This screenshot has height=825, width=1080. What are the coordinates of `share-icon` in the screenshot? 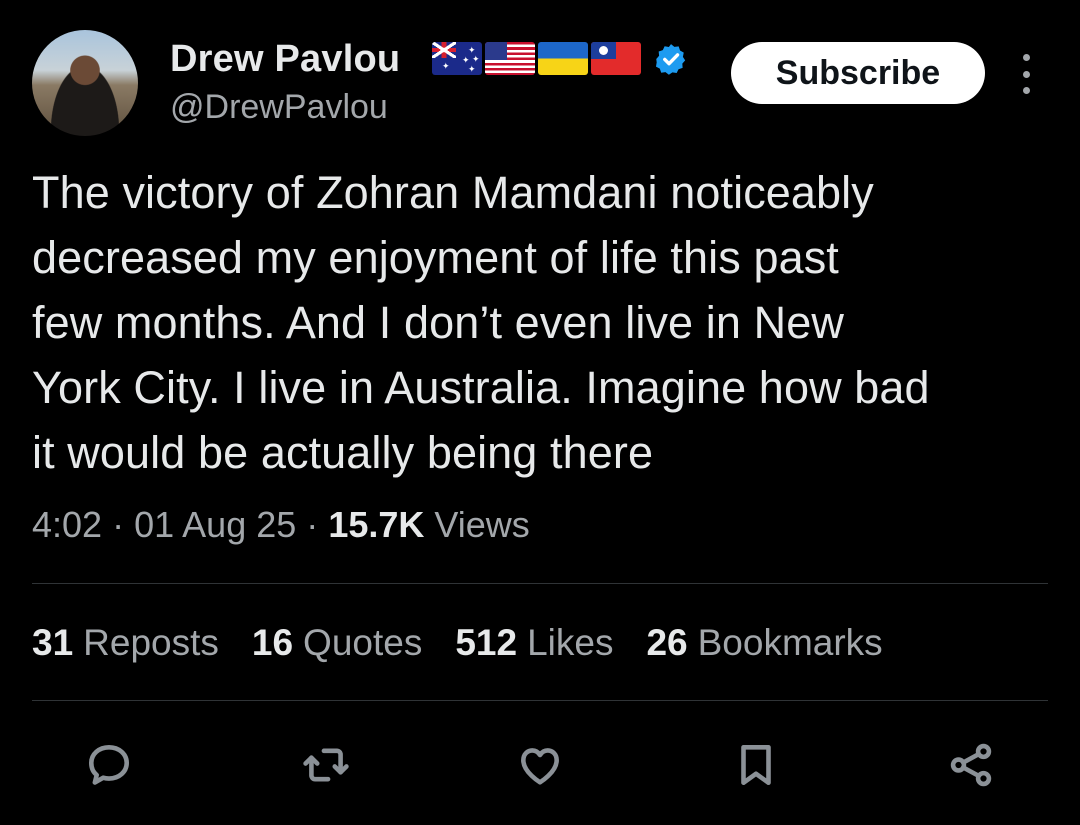 It's located at (971, 765).